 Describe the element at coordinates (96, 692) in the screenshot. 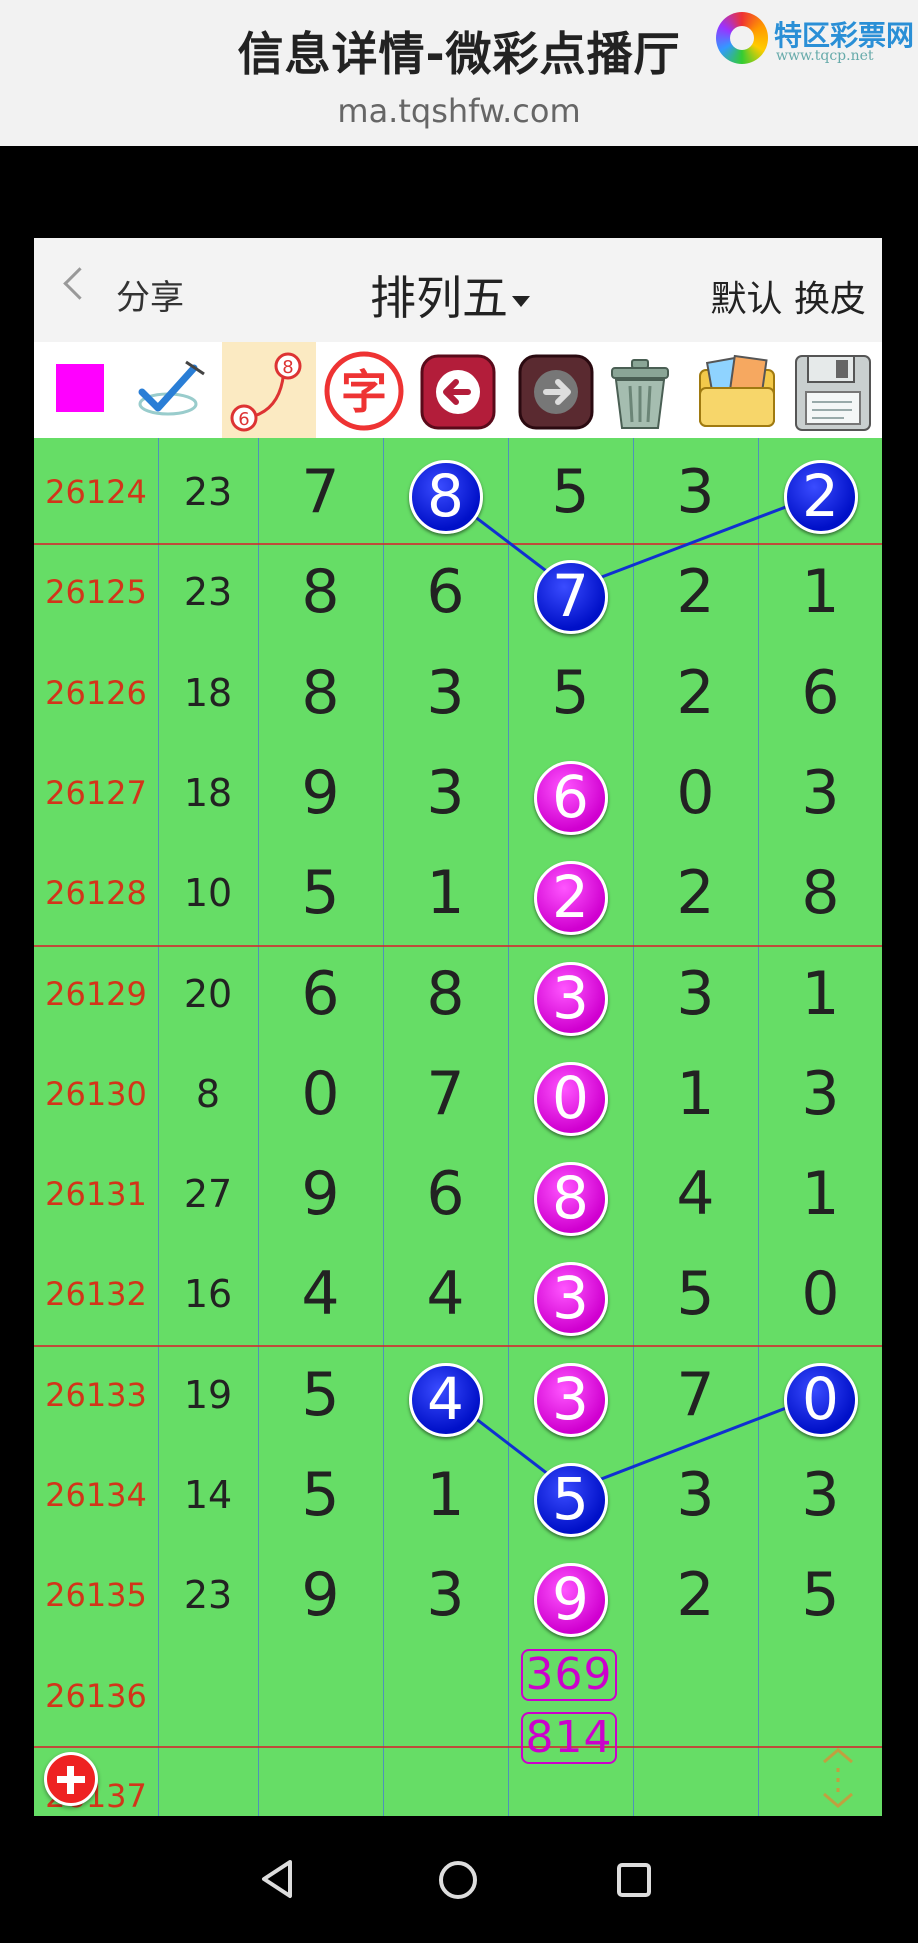

I see `issue-number: 26126` at that location.